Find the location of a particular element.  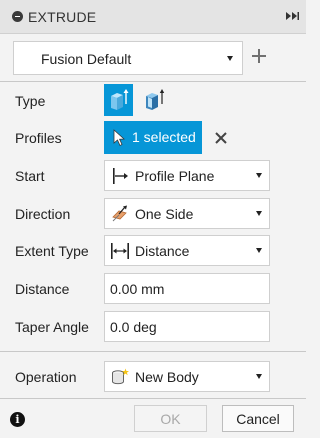

preset-row: Fusion Default is located at coordinates (153, 58).